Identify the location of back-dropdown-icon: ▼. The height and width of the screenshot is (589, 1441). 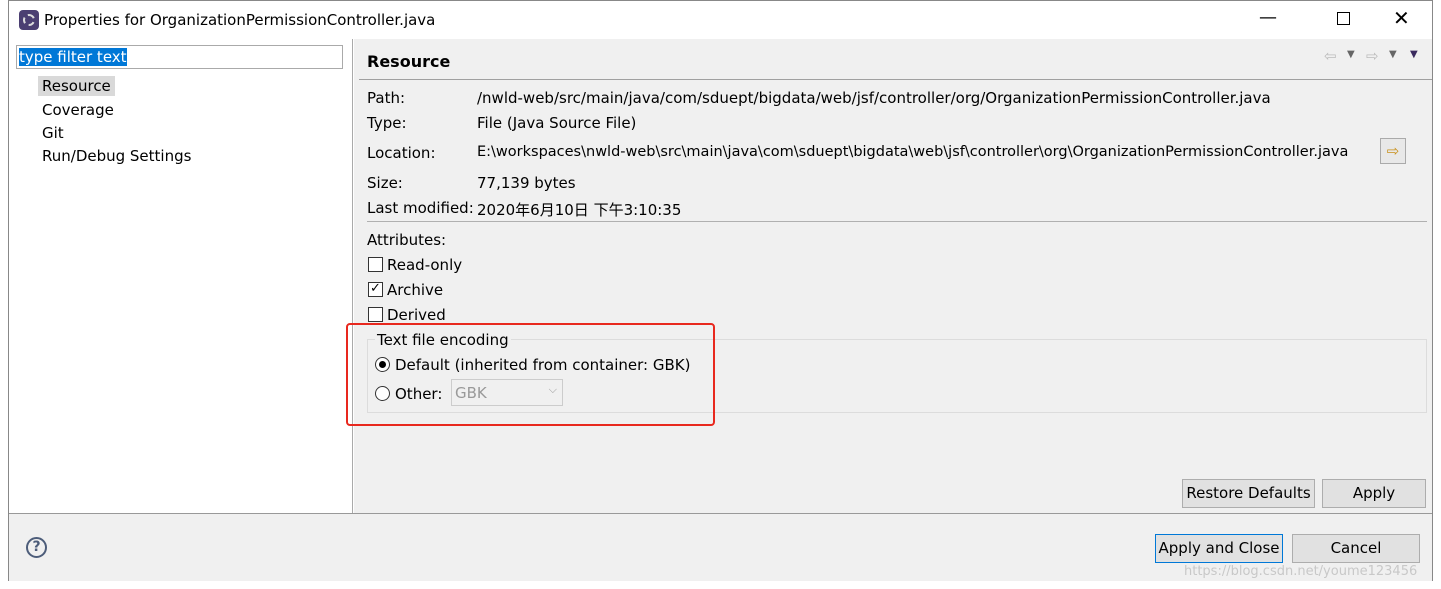
(1351, 54).